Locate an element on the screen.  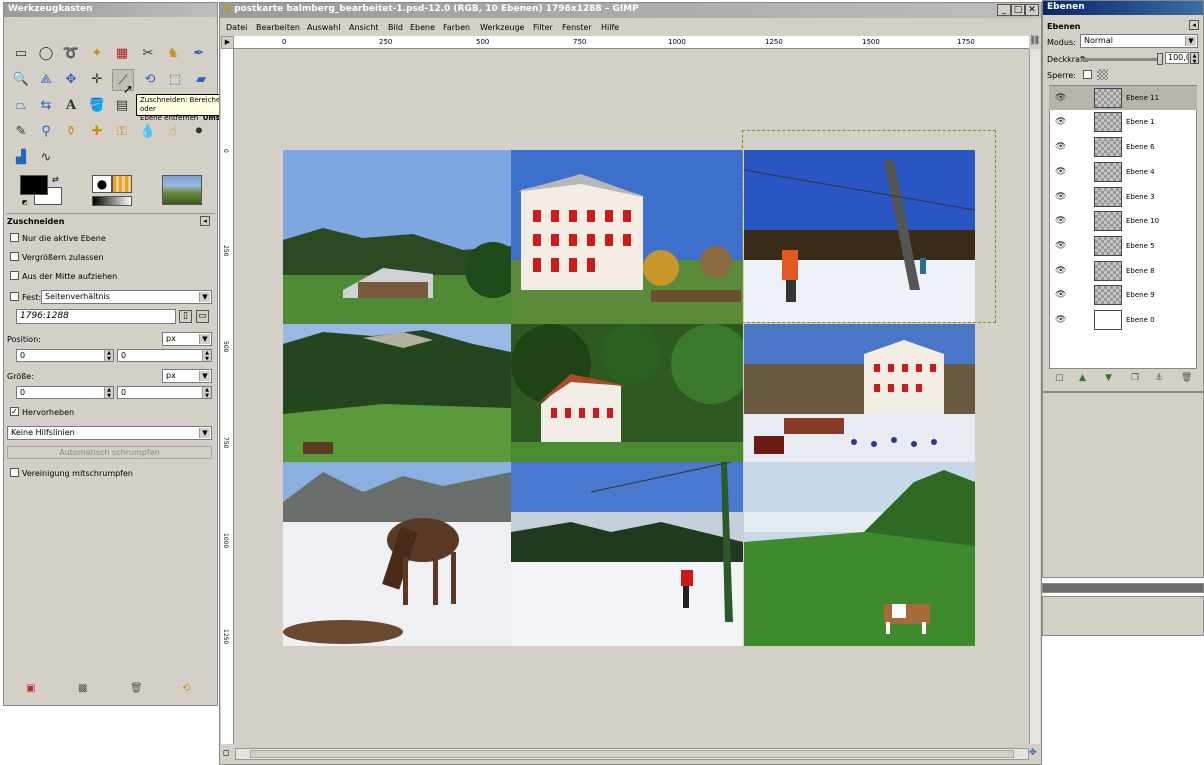
save-options-icon: ▣ is located at coordinates (30, 688).